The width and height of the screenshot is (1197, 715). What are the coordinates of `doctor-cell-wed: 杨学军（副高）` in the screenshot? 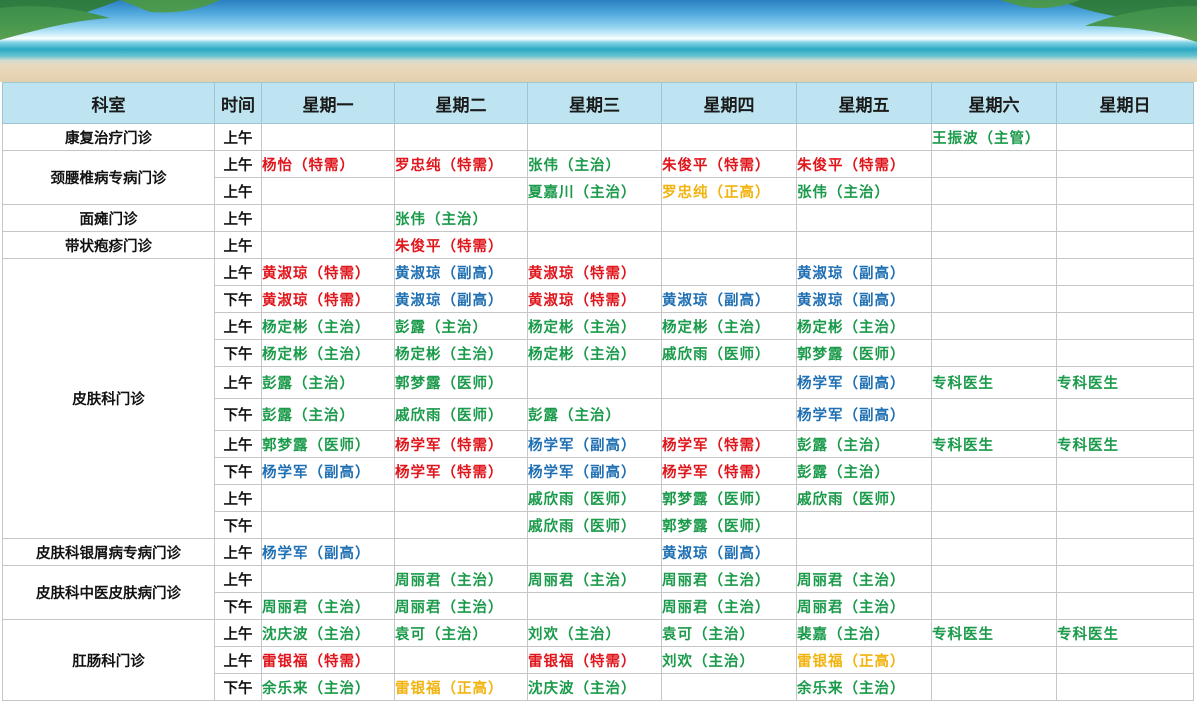 It's located at (594, 471).